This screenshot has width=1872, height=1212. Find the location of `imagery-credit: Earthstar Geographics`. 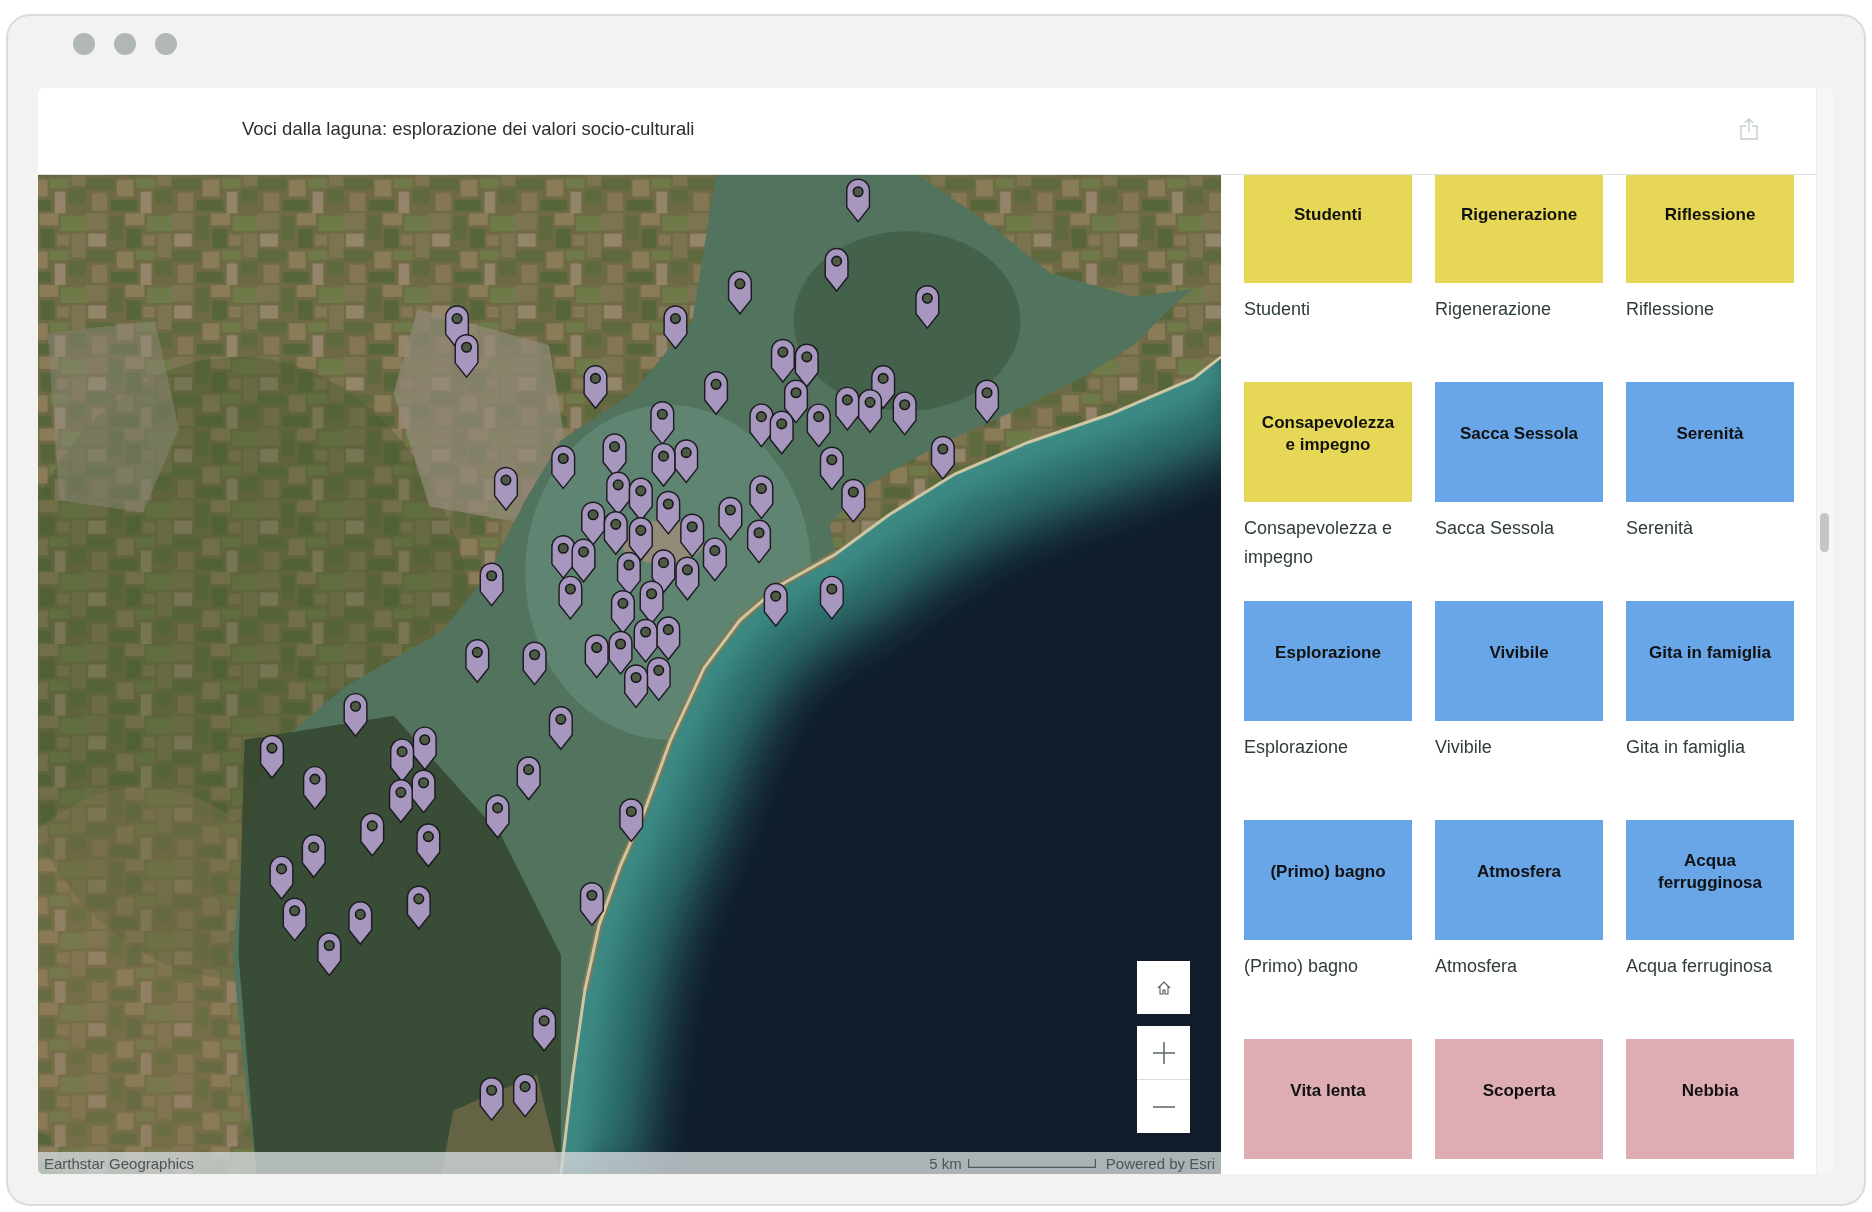

imagery-credit: Earthstar Geographics is located at coordinates (119, 1163).